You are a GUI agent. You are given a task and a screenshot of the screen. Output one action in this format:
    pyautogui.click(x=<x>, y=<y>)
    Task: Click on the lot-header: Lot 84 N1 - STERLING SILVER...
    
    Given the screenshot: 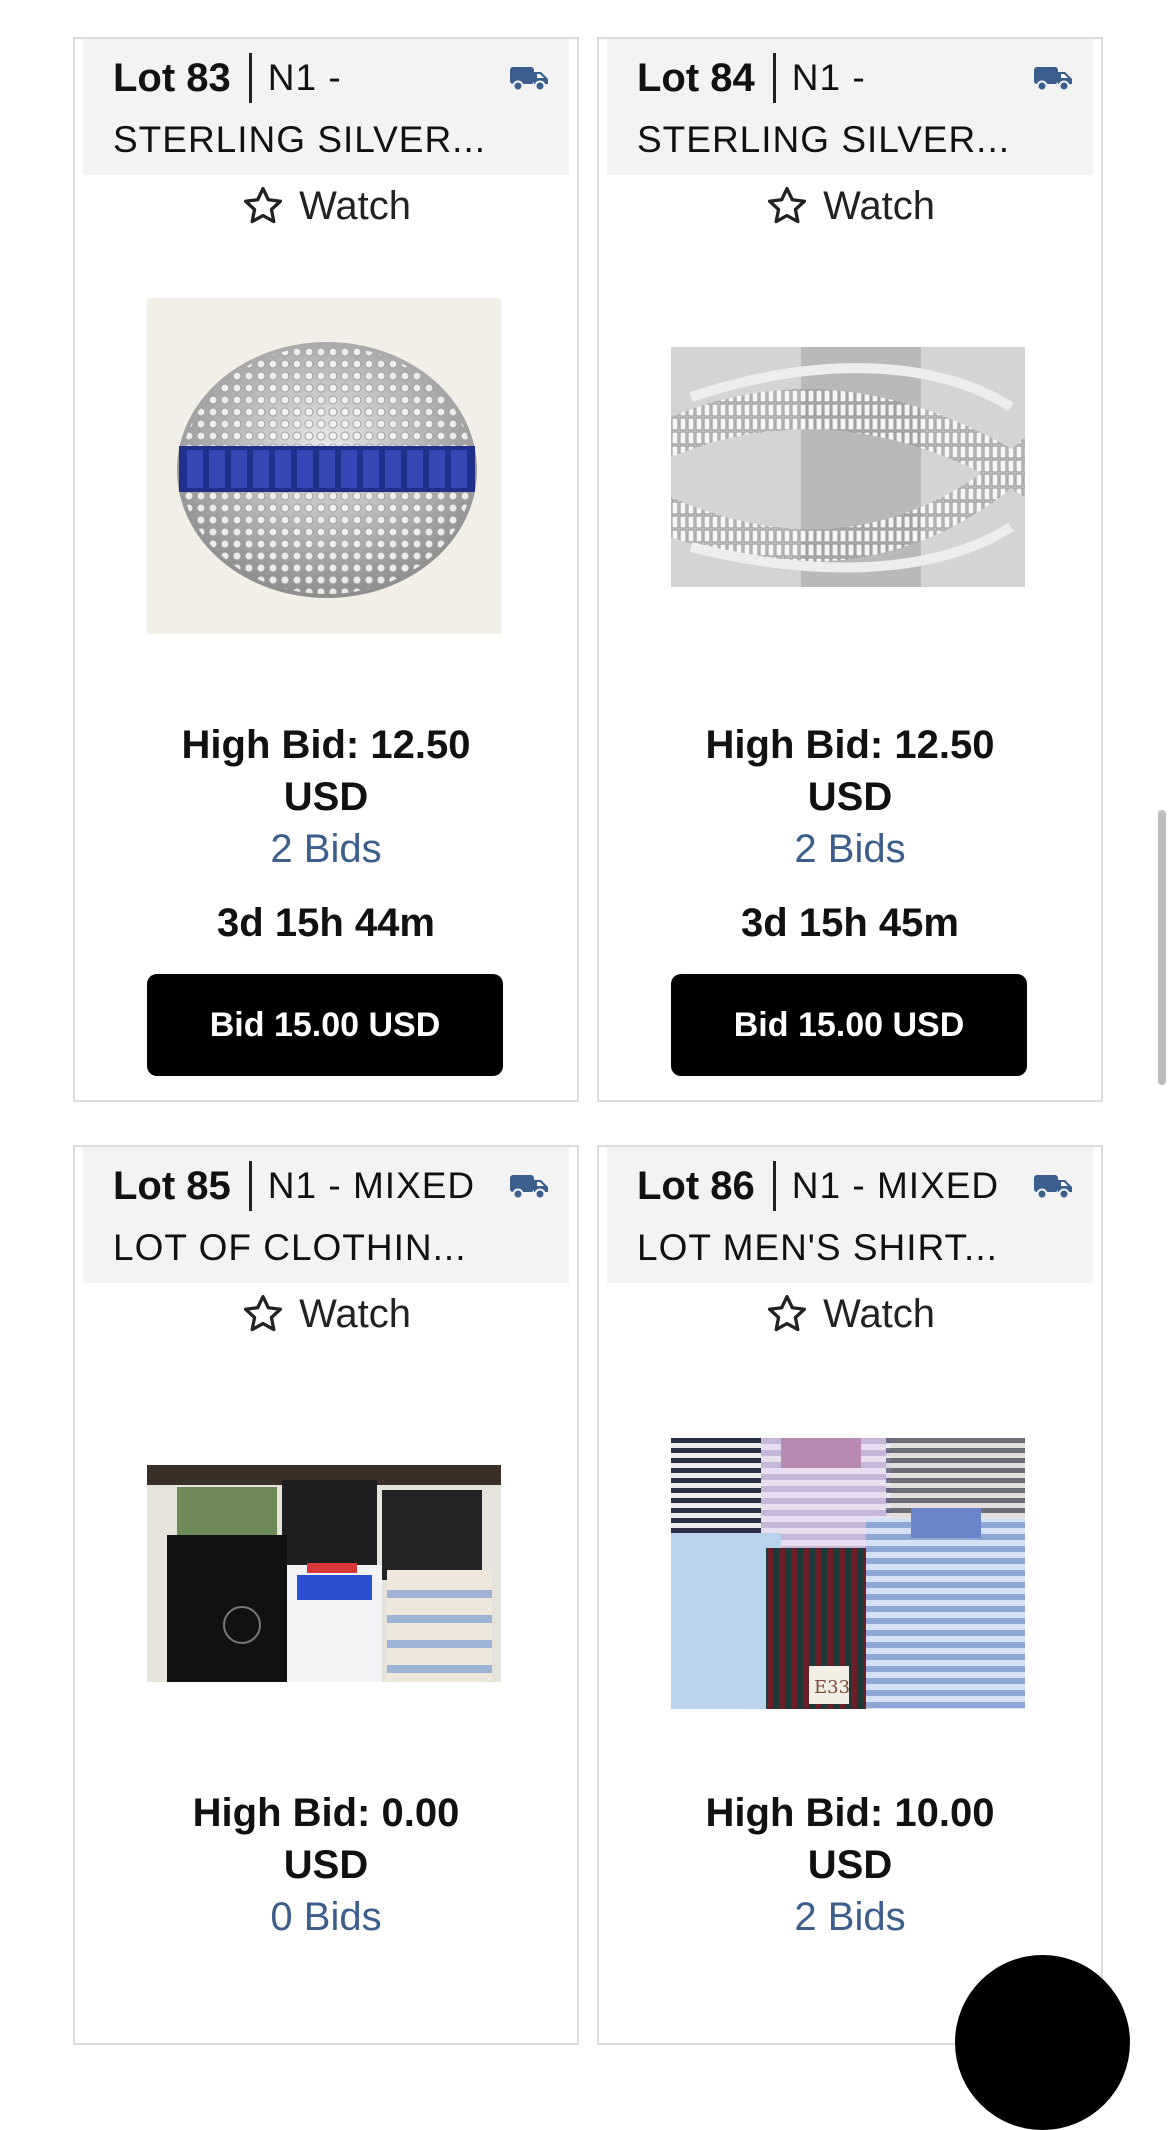 What is the action you would take?
    pyautogui.click(x=850, y=107)
    